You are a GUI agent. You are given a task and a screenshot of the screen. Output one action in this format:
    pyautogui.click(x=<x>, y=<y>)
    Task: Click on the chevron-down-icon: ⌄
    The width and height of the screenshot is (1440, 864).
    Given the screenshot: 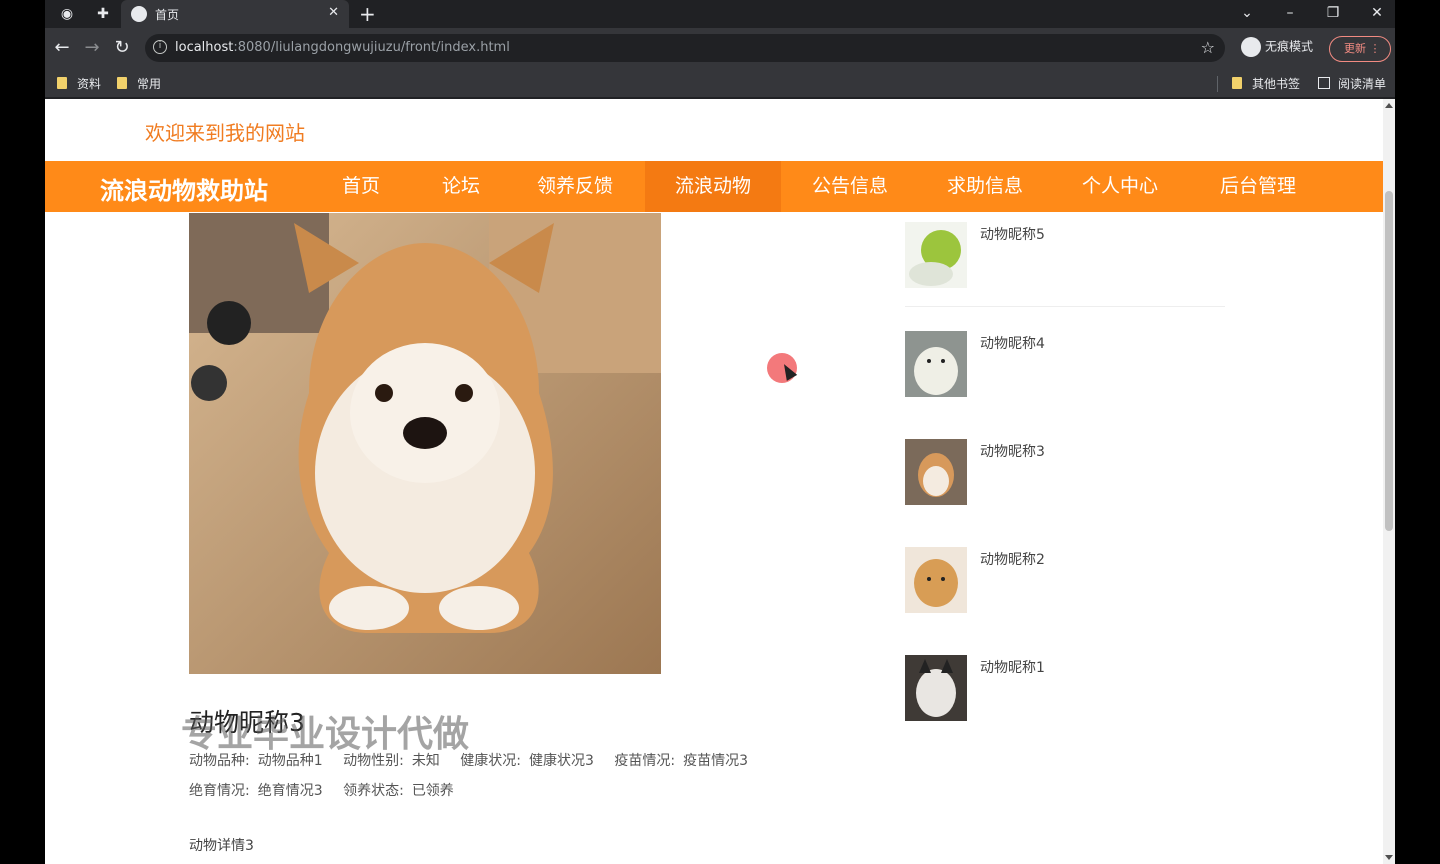 What is the action you would take?
    pyautogui.click(x=1247, y=13)
    